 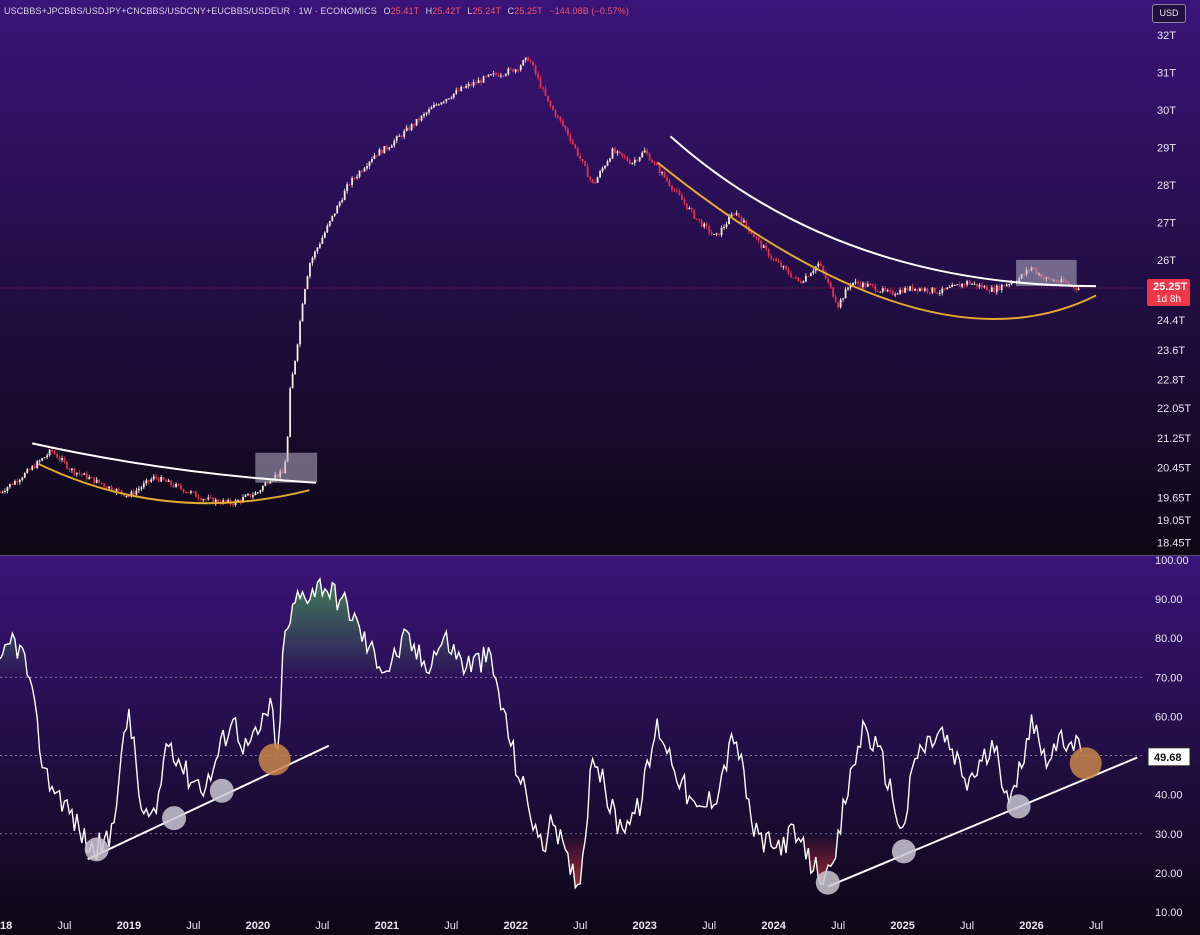 I want to click on price-axis-tick: 32T, so click(x=1166, y=36).